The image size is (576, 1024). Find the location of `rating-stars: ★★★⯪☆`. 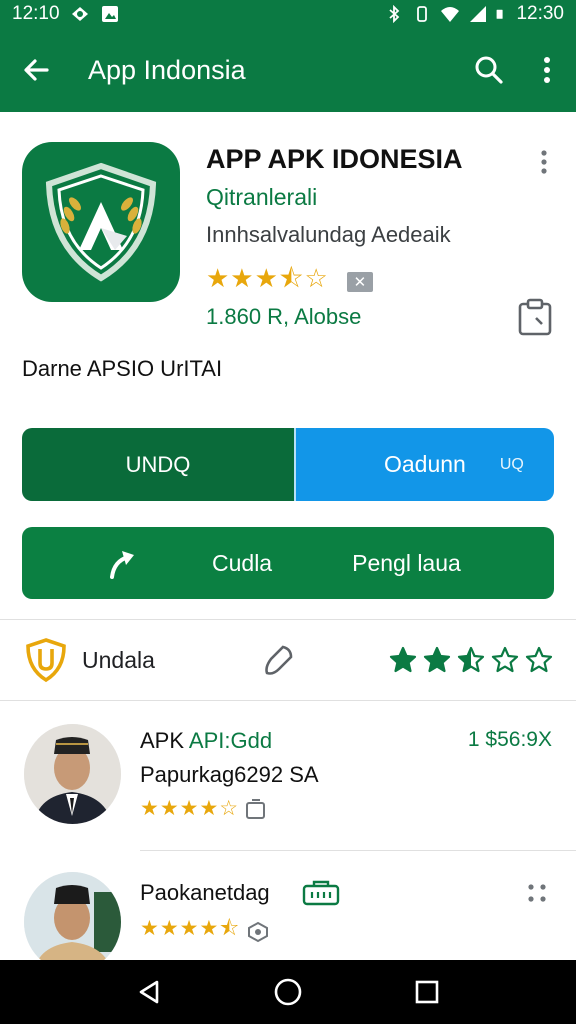

rating-stars: ★★★⯪☆ is located at coordinates (267, 278).